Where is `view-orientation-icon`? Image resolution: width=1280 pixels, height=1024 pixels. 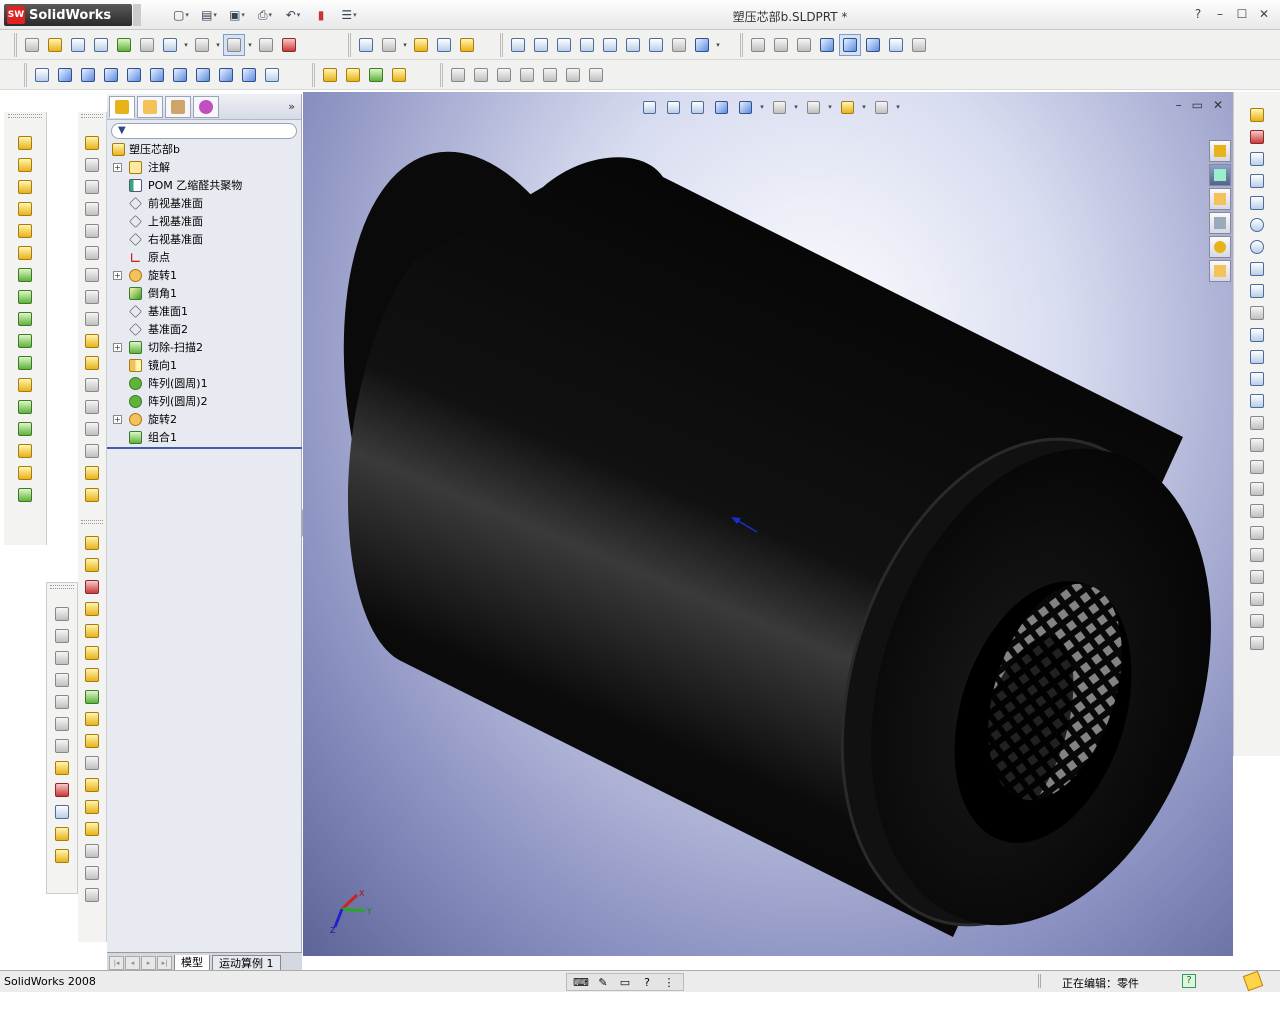
view-orientation-icon is located at coordinates (745, 107).